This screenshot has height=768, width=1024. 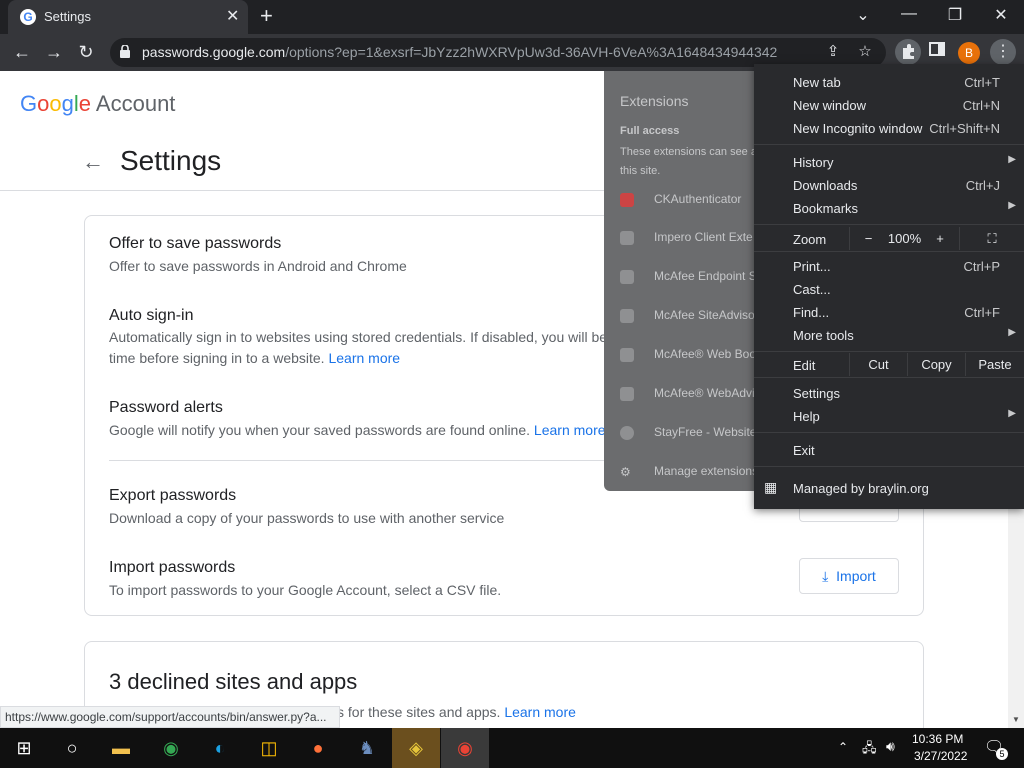 What do you see at coordinates (991, 238) in the screenshot?
I see `fullscreen-icon: ⛶` at bounding box center [991, 238].